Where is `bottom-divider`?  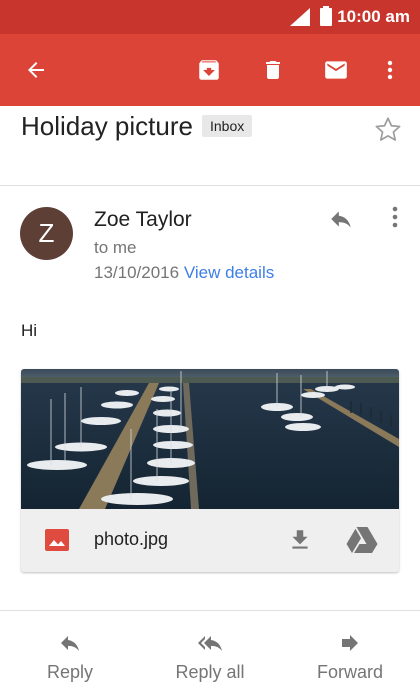
bottom-divider is located at coordinates (210, 610).